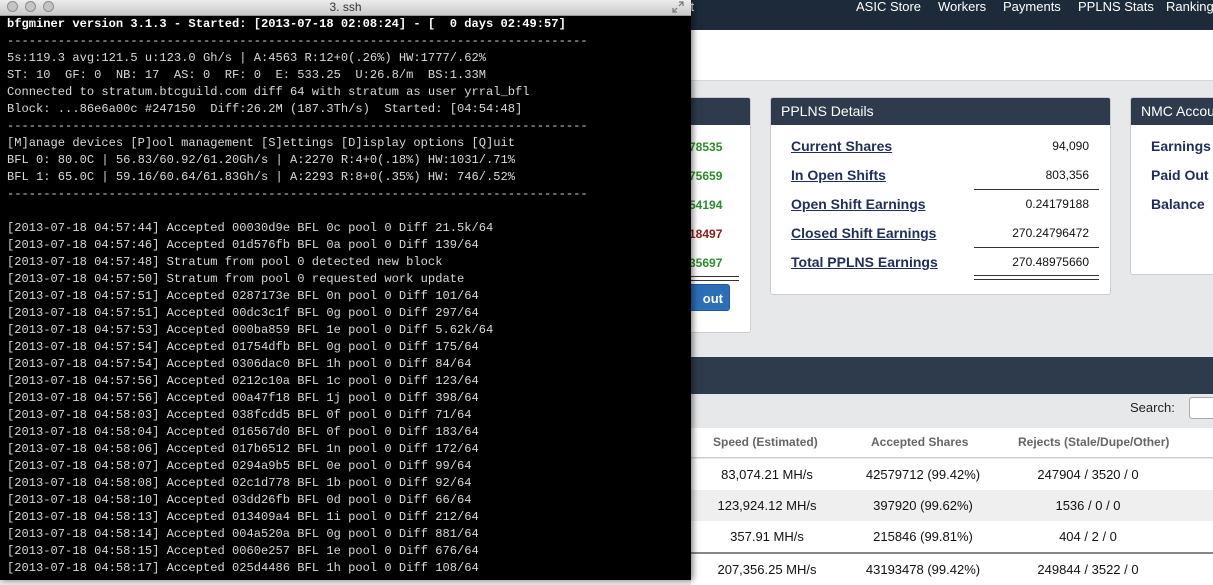  I want to click on cell-accepted-total: 43193478 (99.42%), so click(923, 569).